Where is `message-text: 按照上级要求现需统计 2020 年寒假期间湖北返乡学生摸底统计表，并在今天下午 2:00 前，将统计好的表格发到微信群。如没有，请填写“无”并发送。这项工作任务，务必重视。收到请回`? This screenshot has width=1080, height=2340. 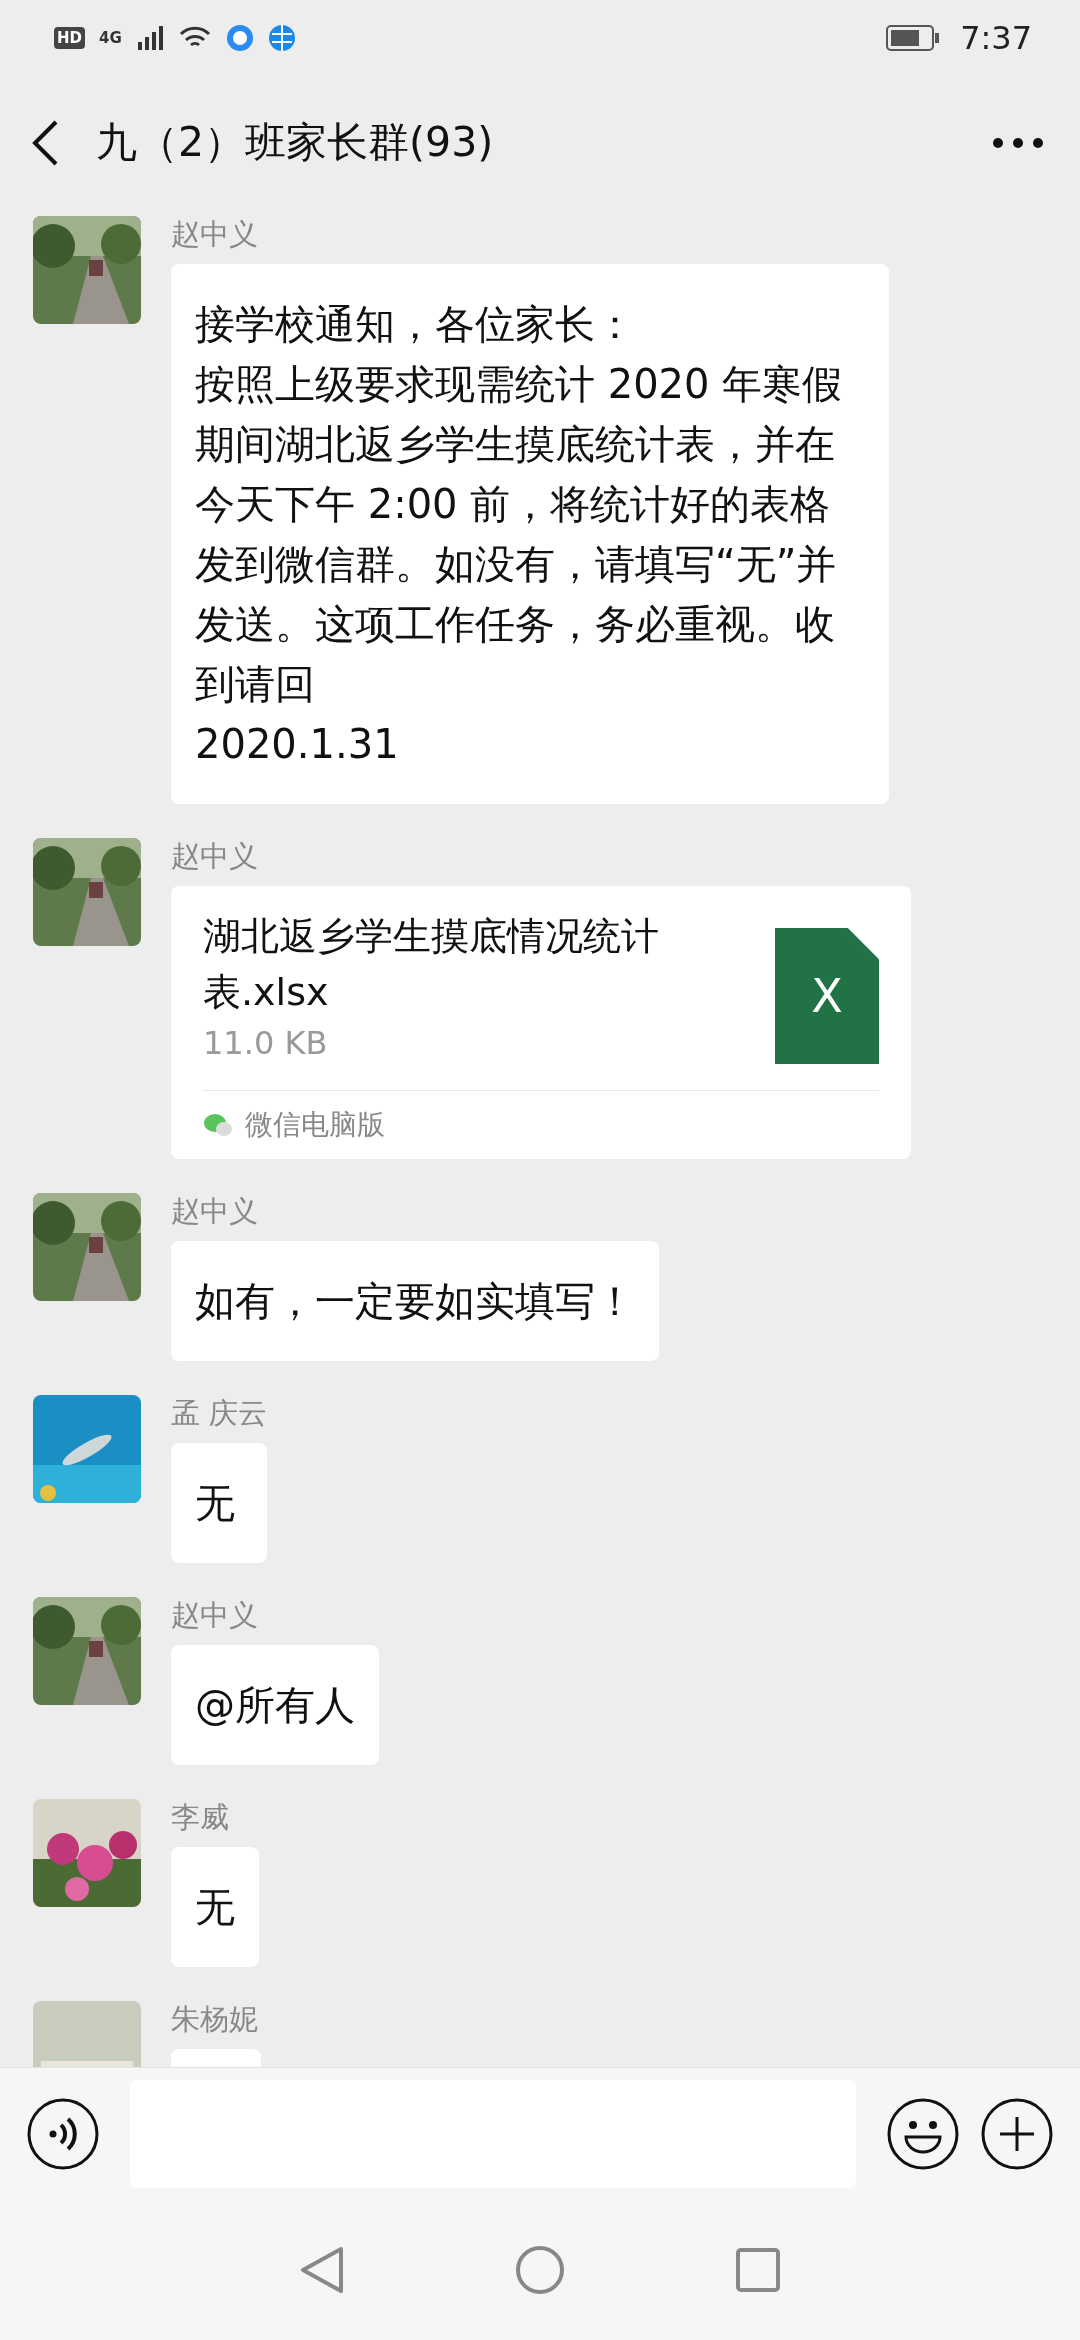 message-text: 按照上级要求现需统计 2020 年寒假期间湖北返乡学生摸底统计表，并在今天下午 2:00 前，将统计好的表格发到微信群。如没有，请填写“无”并发送。这项工作任务，务必重视。收到请回 is located at coordinates (519, 534).